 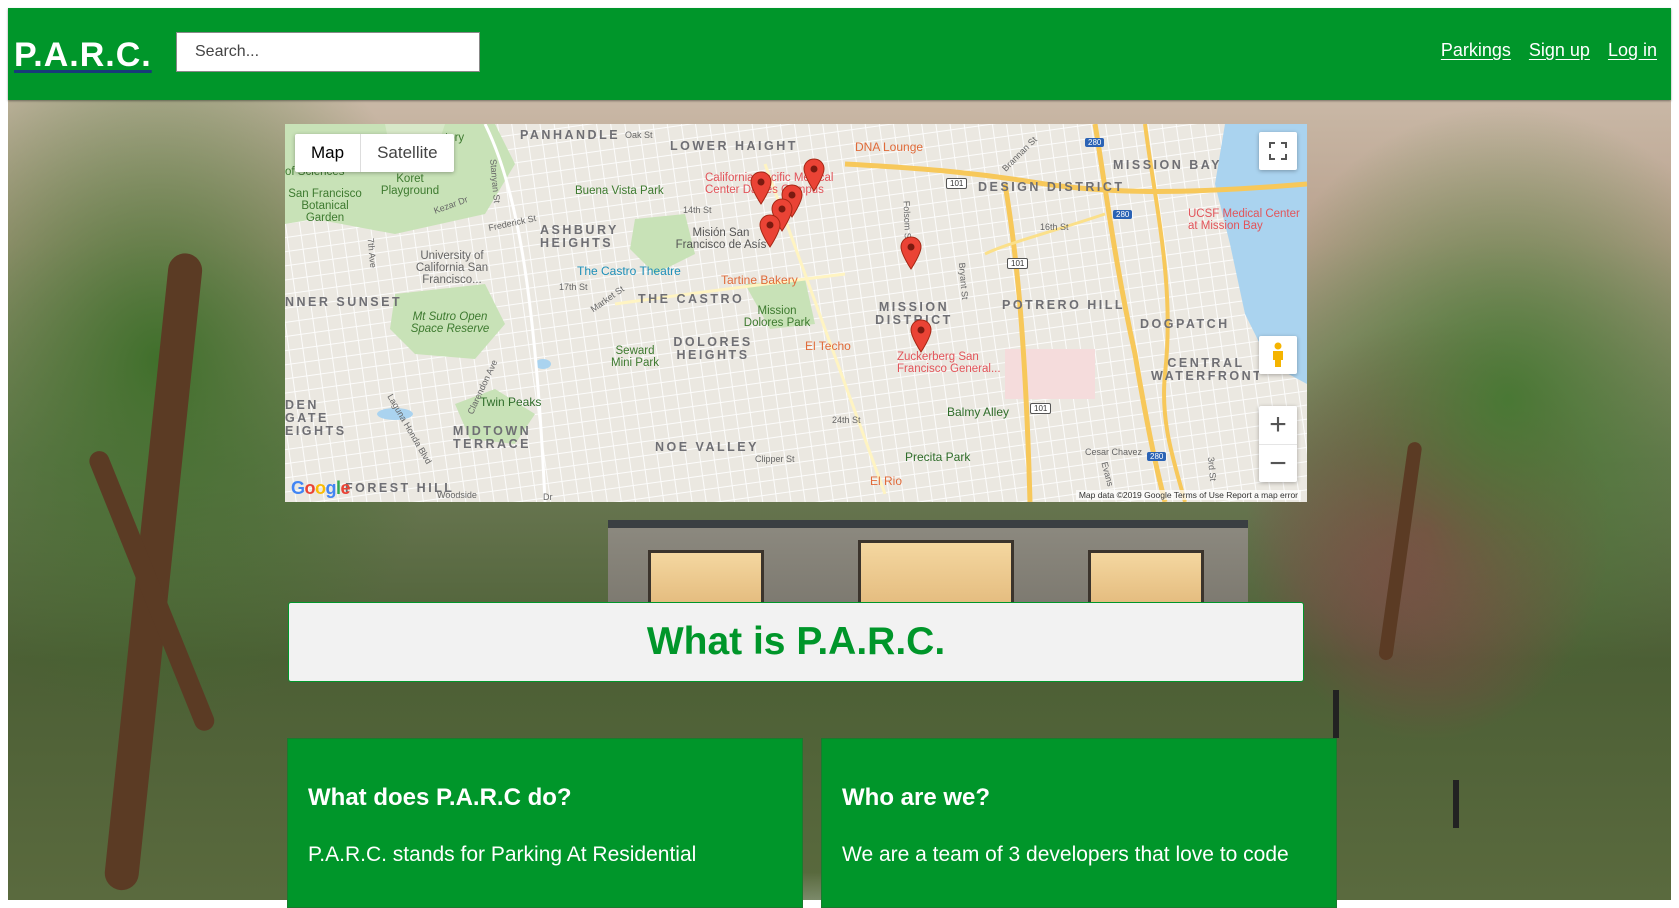 I want to click on map-label-area: DOGPATCH, so click(x=1185, y=324).